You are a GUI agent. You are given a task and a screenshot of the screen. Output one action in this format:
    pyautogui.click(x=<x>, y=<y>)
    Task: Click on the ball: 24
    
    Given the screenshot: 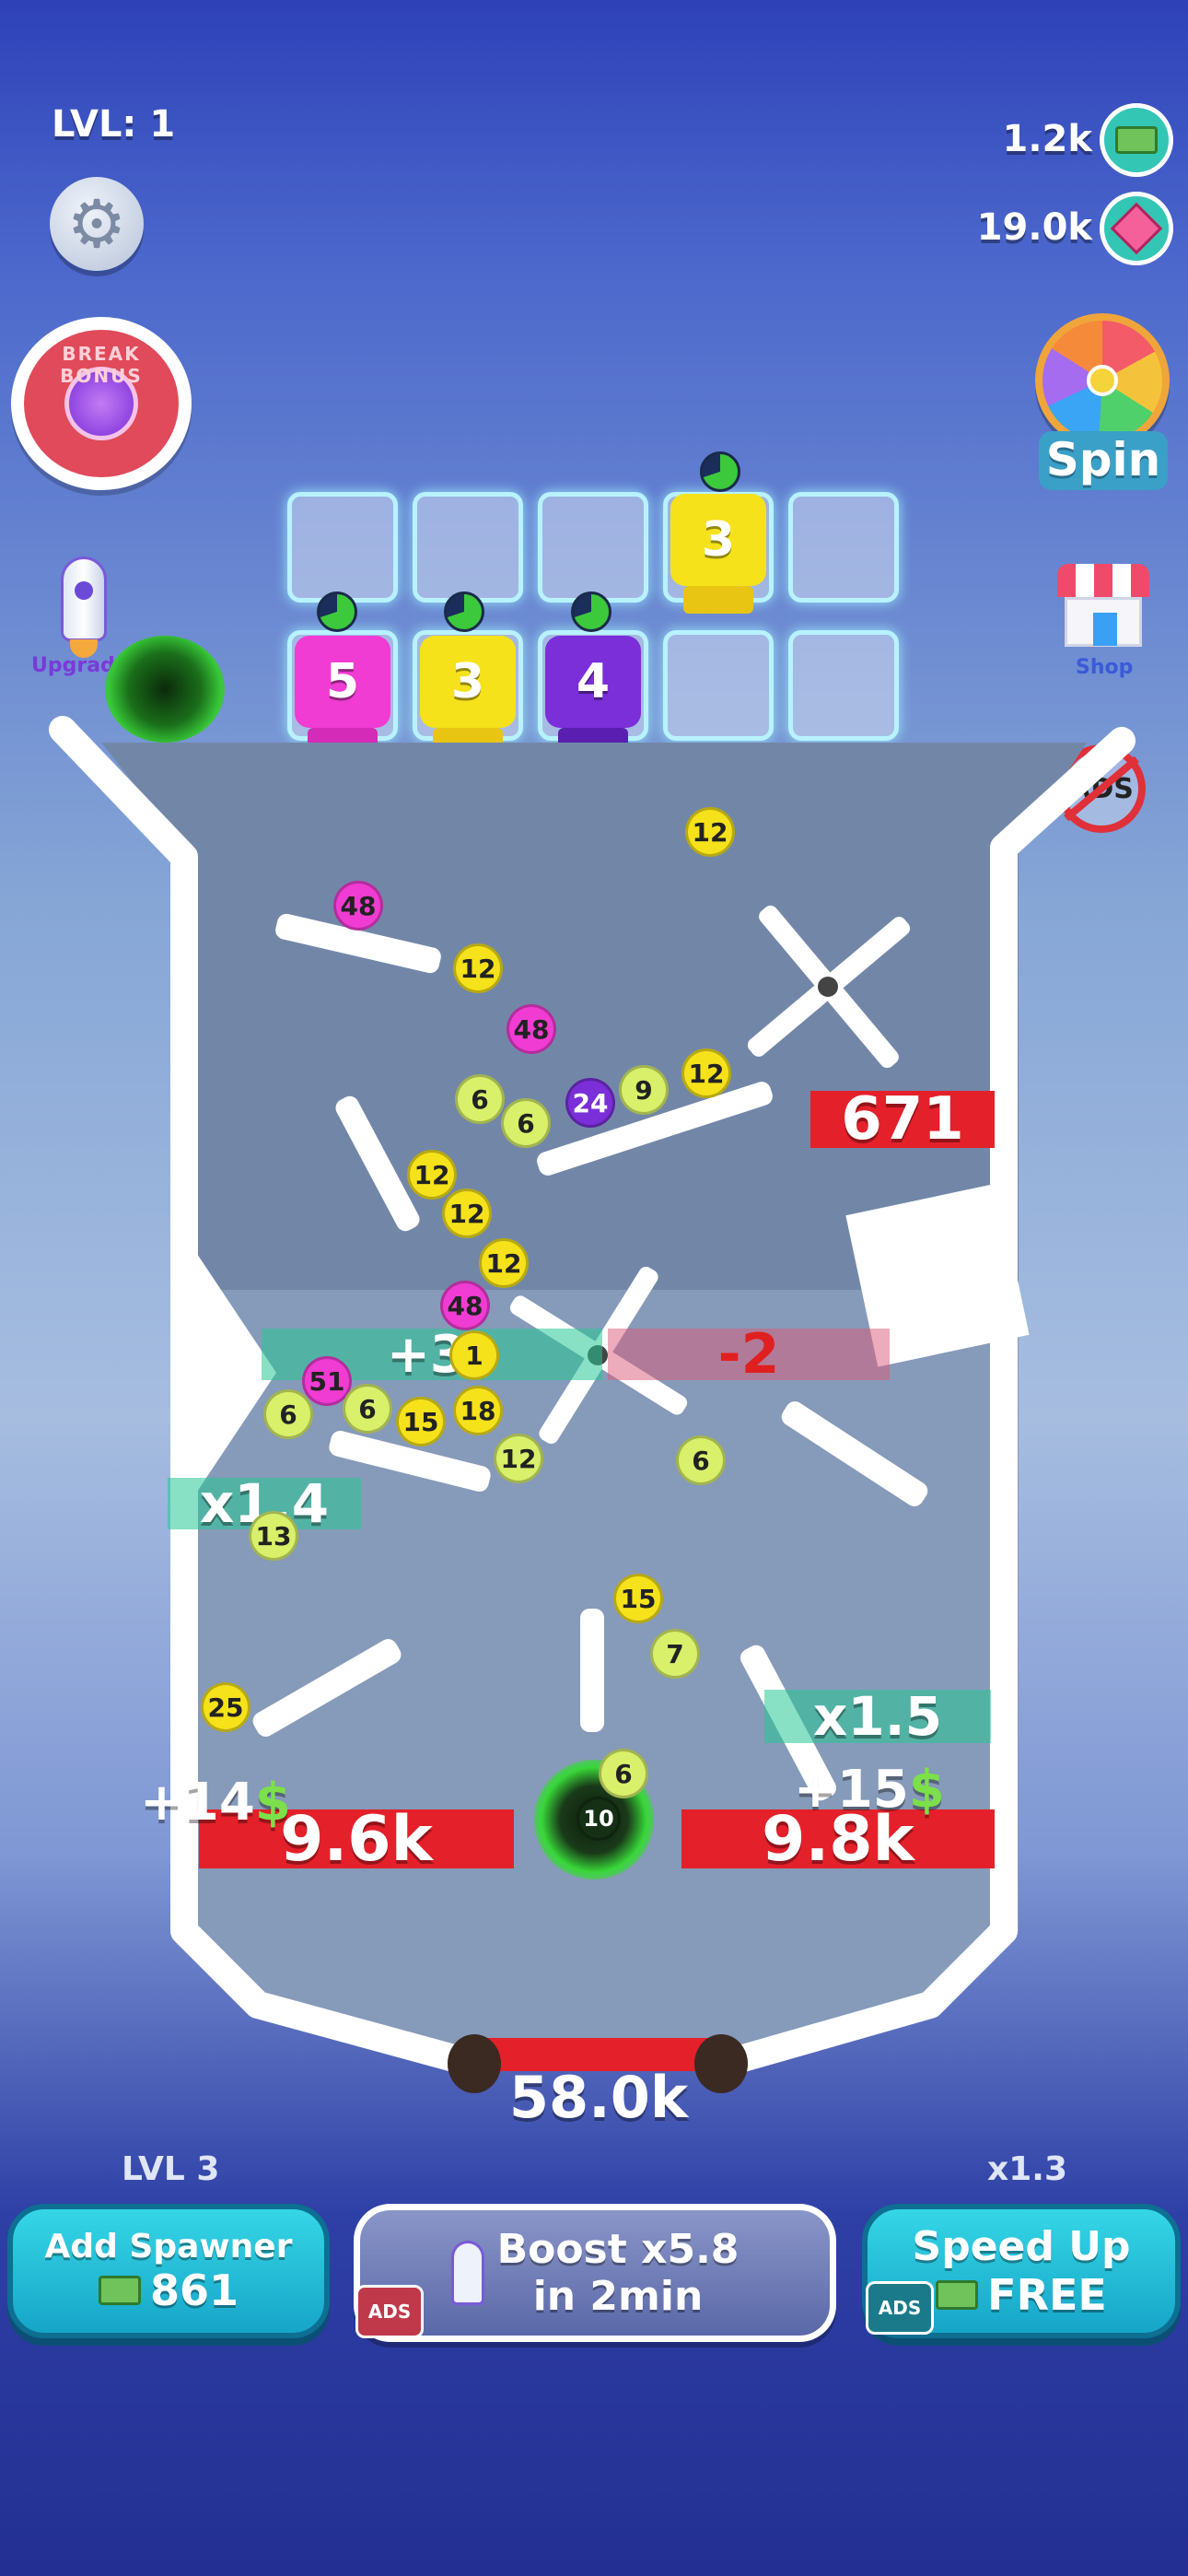 What is the action you would take?
    pyautogui.click(x=590, y=1103)
    